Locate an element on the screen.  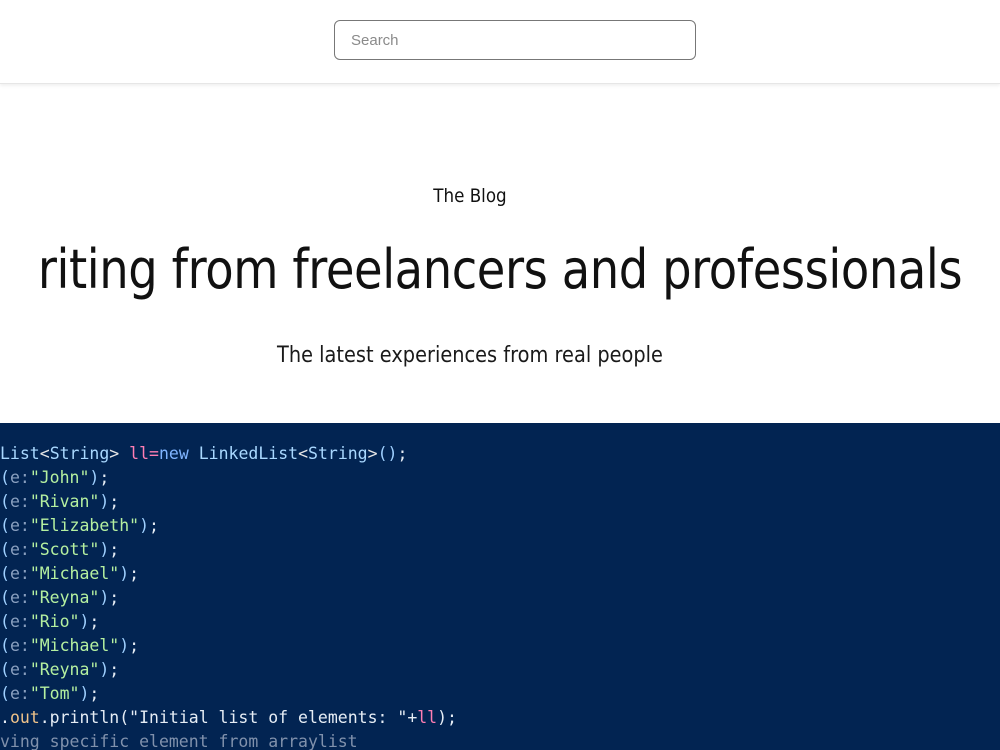
top-bar is located at coordinates (500, 42).